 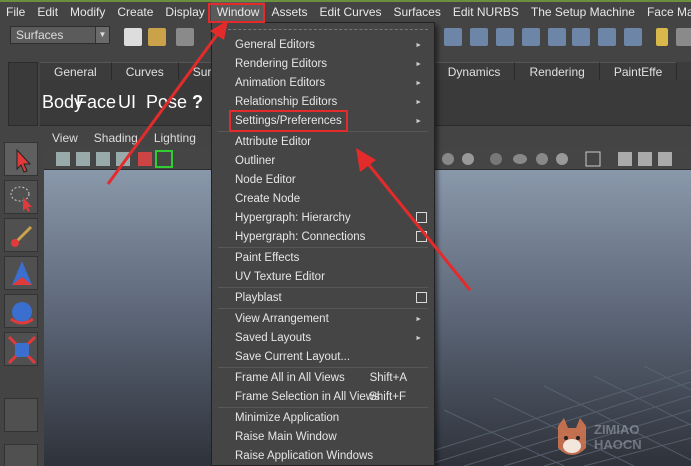 I want to click on settings-preferences-highlight, so click(x=288, y=121).